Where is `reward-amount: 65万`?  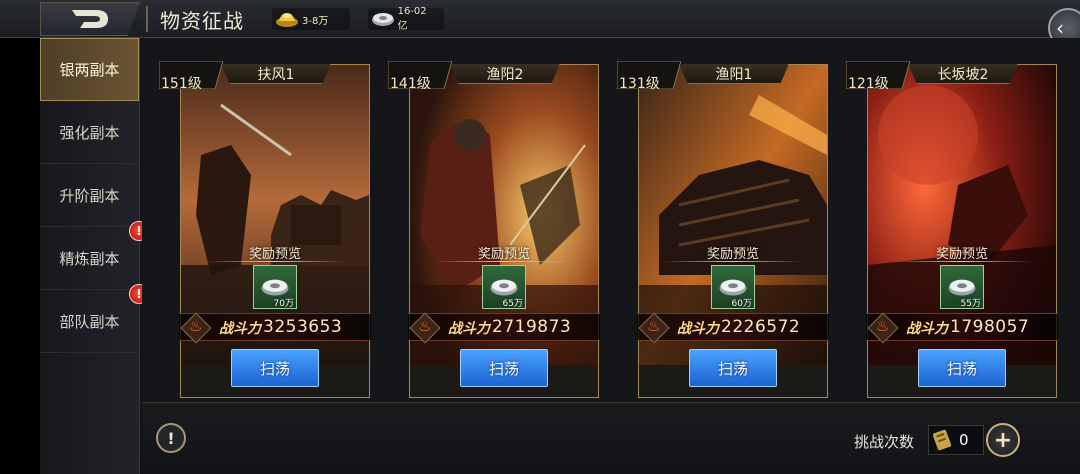
reward-amount: 65万 is located at coordinates (512, 304).